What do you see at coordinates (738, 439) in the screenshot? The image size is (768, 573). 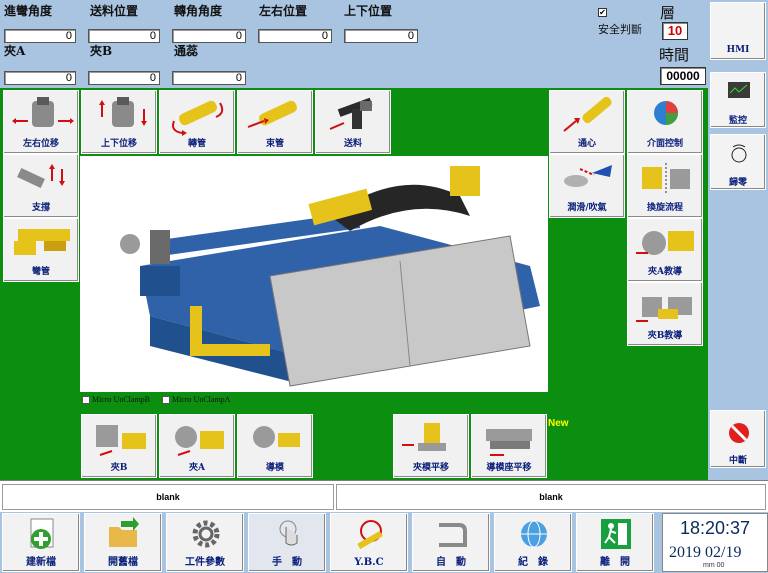 I see `interrupt-button: 中斷` at bounding box center [738, 439].